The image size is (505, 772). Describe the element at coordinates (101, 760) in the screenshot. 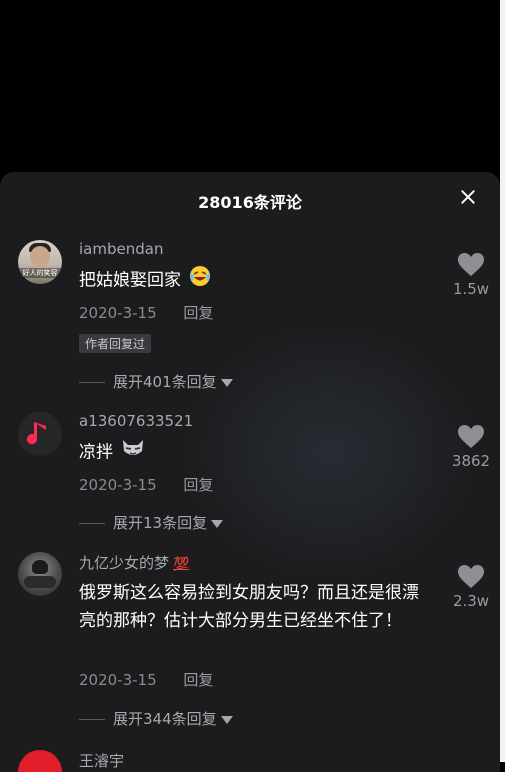

I see `comment-username: 王濬宇` at that location.